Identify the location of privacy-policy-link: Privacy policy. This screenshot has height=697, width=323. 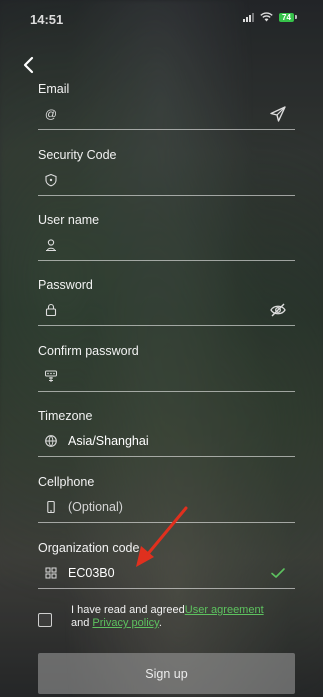
(125, 623).